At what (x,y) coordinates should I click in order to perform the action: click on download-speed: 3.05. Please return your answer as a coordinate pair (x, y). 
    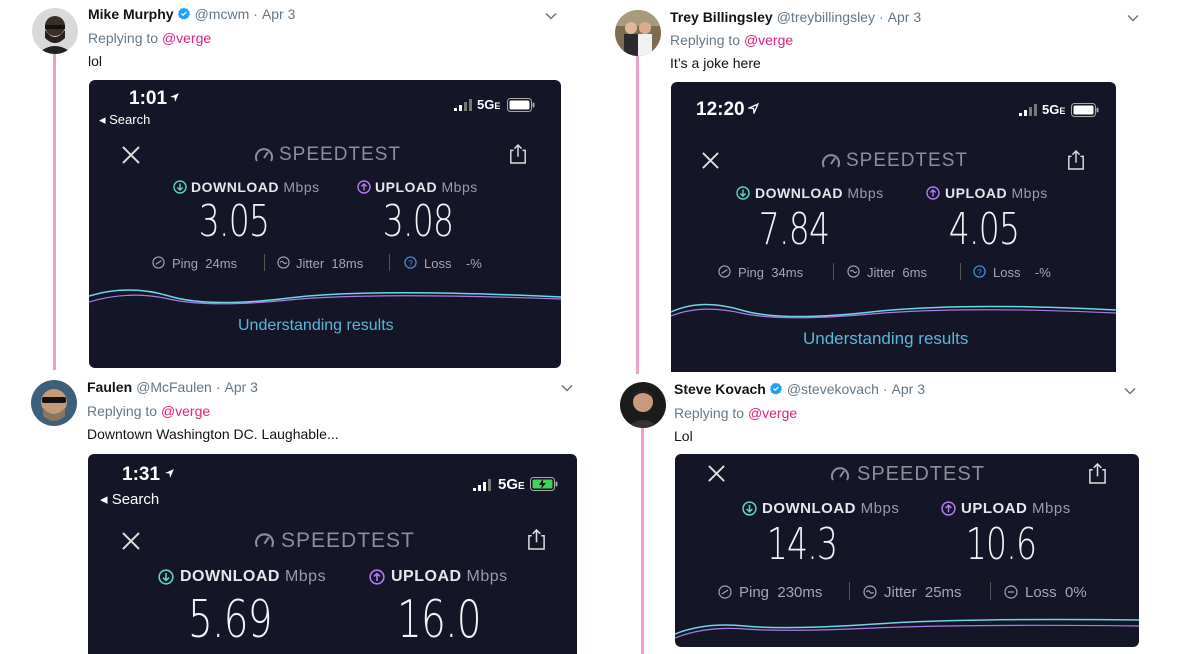
    Looking at the image, I should click on (234, 221).